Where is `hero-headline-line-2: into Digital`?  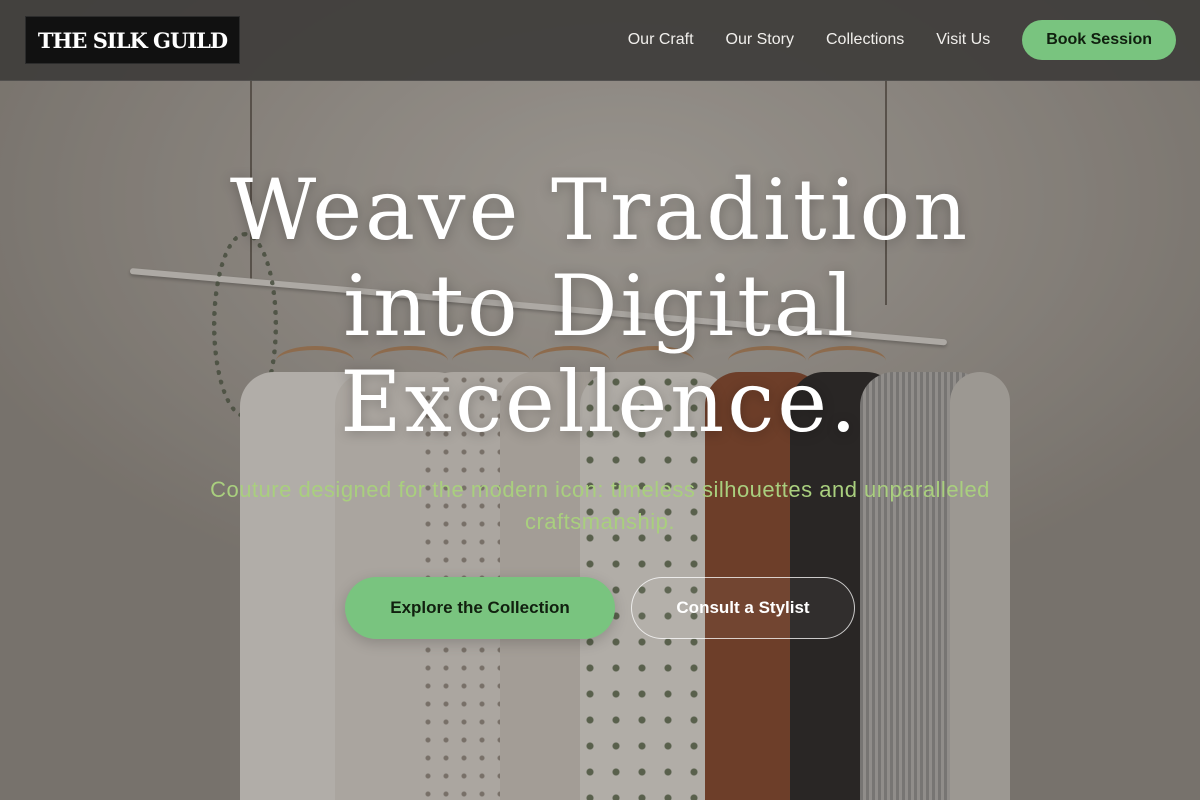
hero-headline-line-2: into Digital is located at coordinates (600, 306).